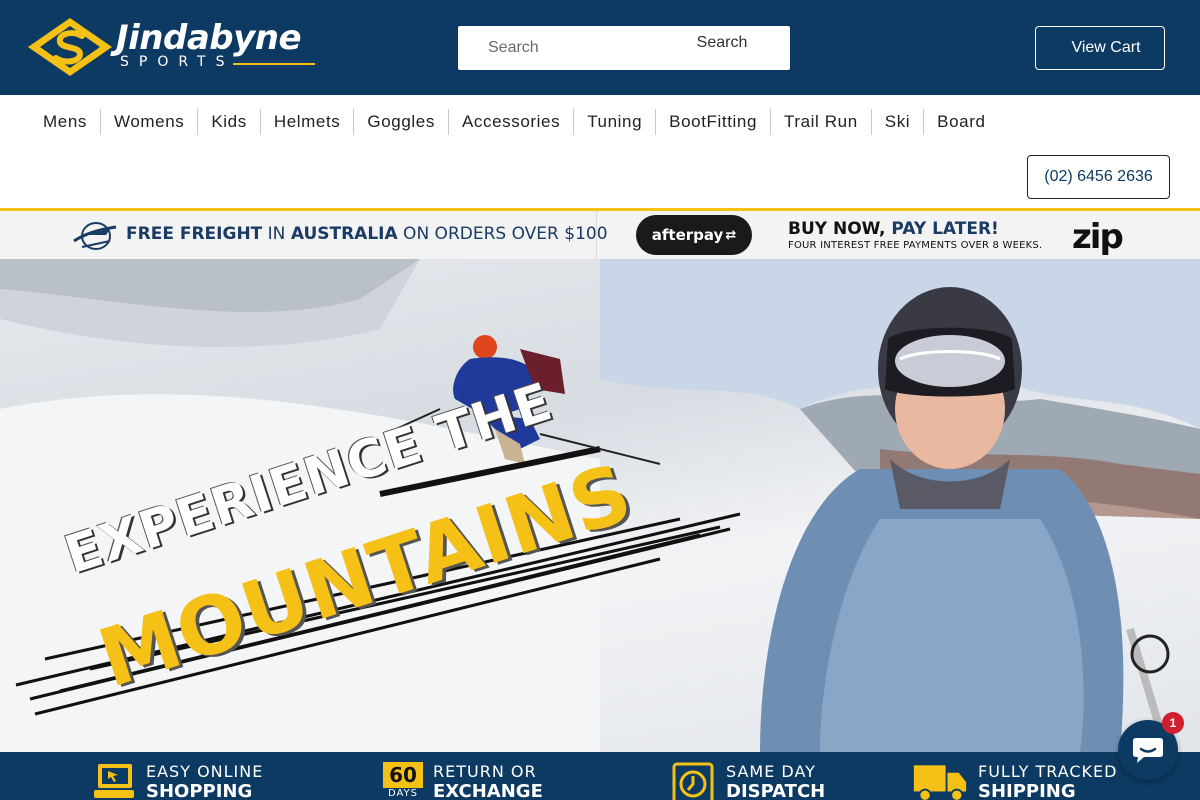  I want to click on sixty-days-icon: 60 DAYS, so click(403, 781).